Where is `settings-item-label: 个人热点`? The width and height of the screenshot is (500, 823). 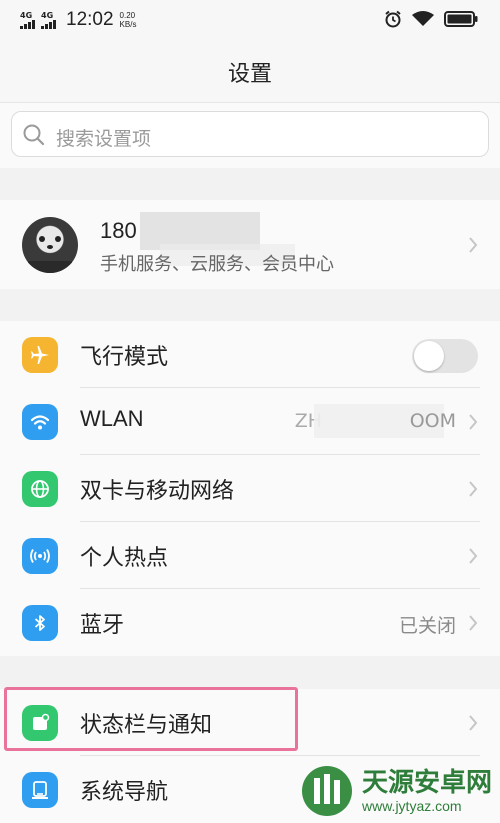 settings-item-label: 个人热点 is located at coordinates (124, 558).